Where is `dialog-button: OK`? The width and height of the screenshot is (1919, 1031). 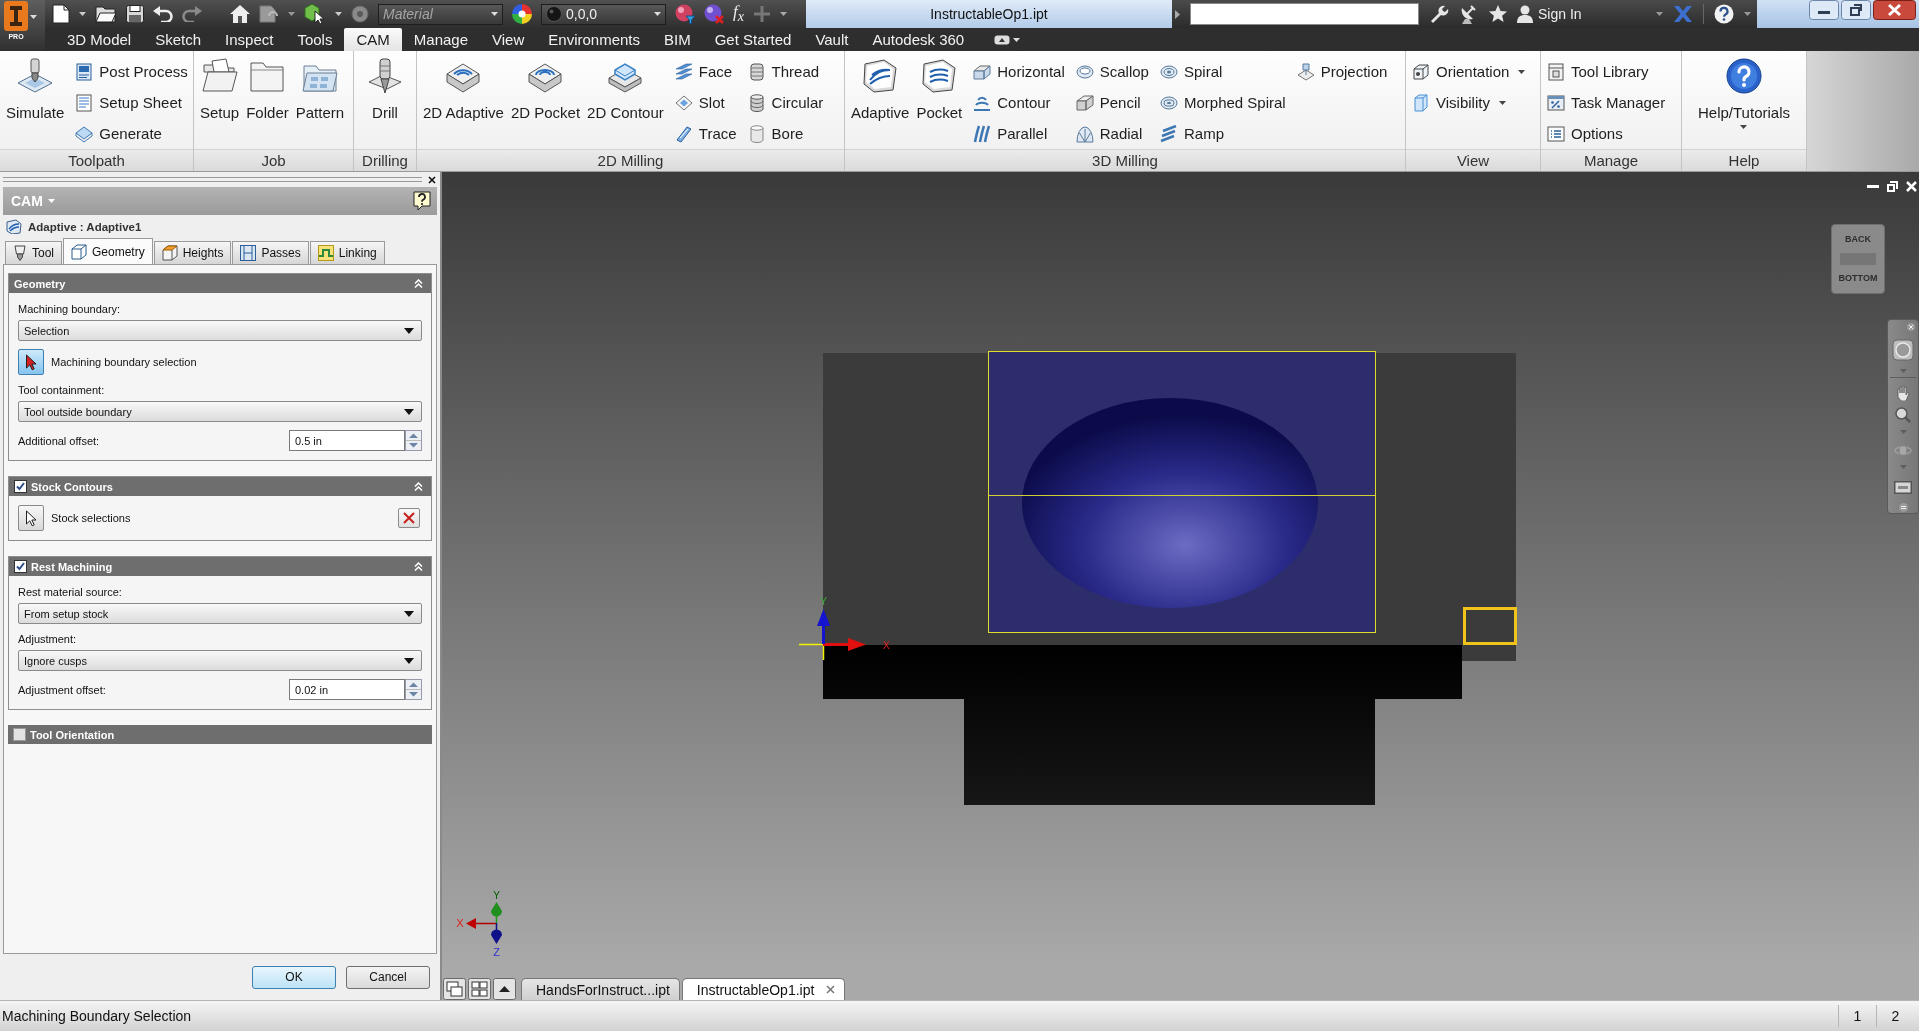 dialog-button: OK is located at coordinates (294, 977).